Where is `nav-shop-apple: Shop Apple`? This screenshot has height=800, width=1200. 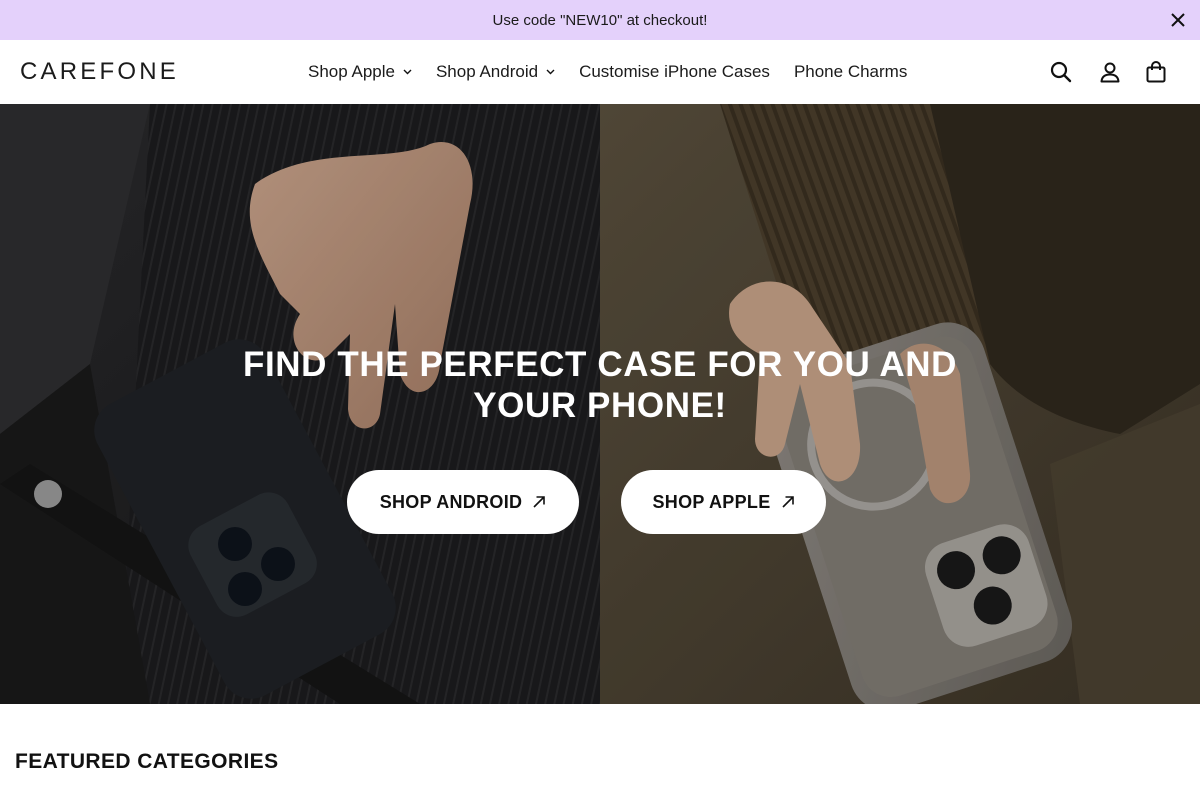 nav-shop-apple: Shop Apple is located at coordinates (360, 72).